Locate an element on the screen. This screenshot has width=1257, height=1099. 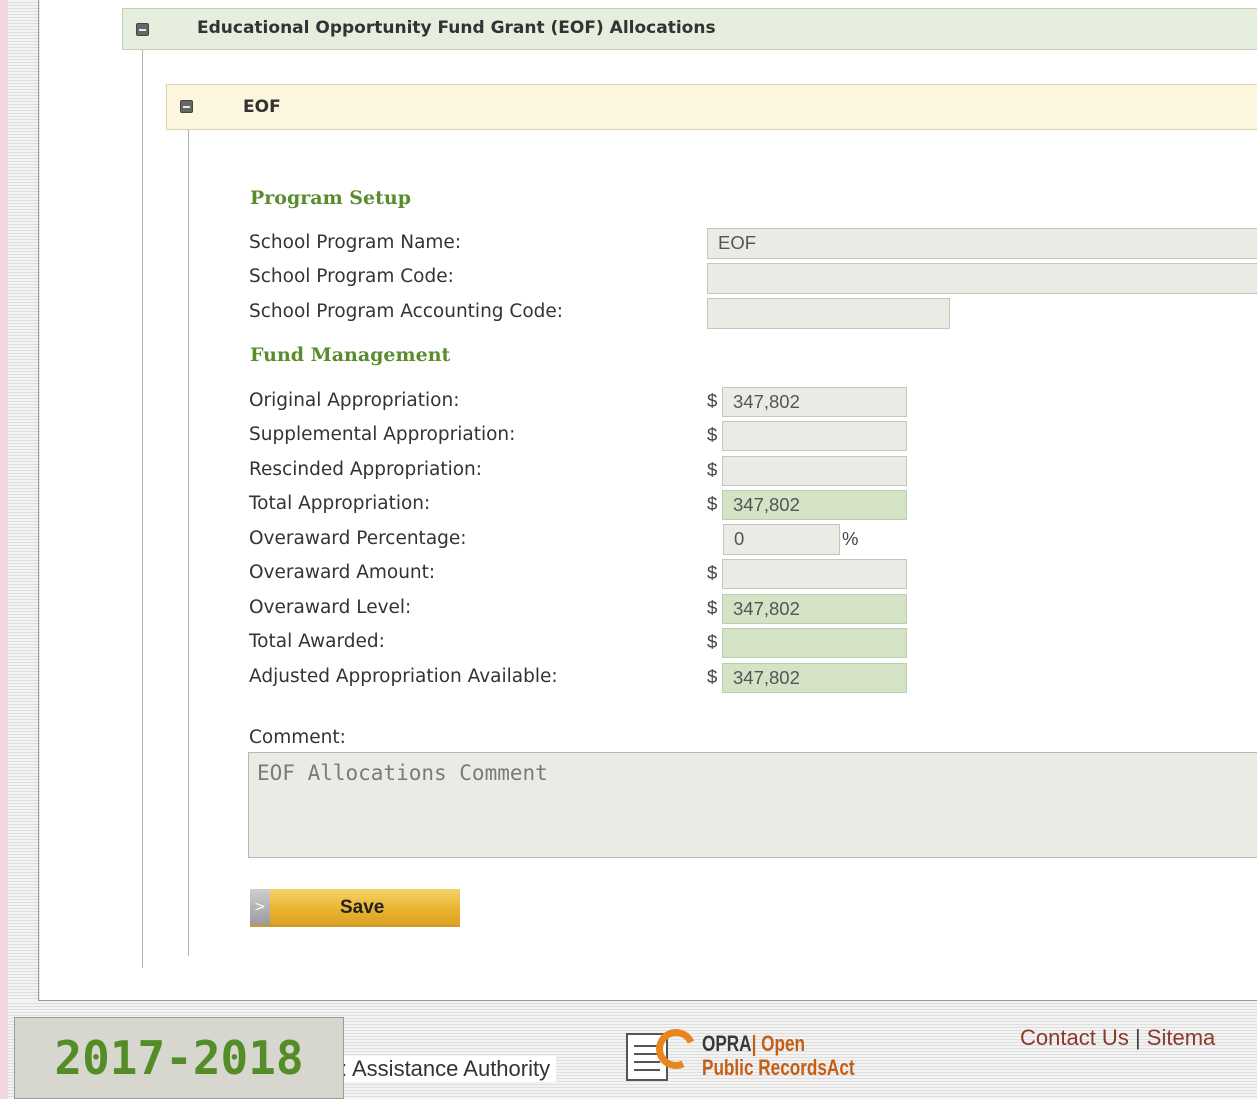
original-appropriation-field: 347,802 is located at coordinates (814, 402).